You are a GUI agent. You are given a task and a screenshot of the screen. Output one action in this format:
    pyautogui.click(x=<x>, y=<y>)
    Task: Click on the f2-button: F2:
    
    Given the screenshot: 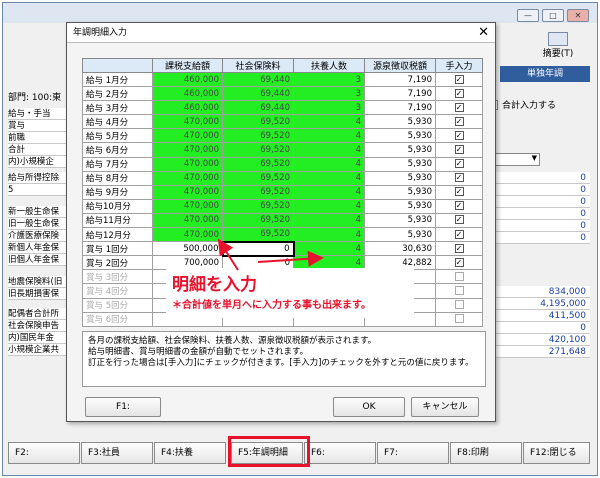 What is the action you would take?
    pyautogui.click(x=44, y=453)
    